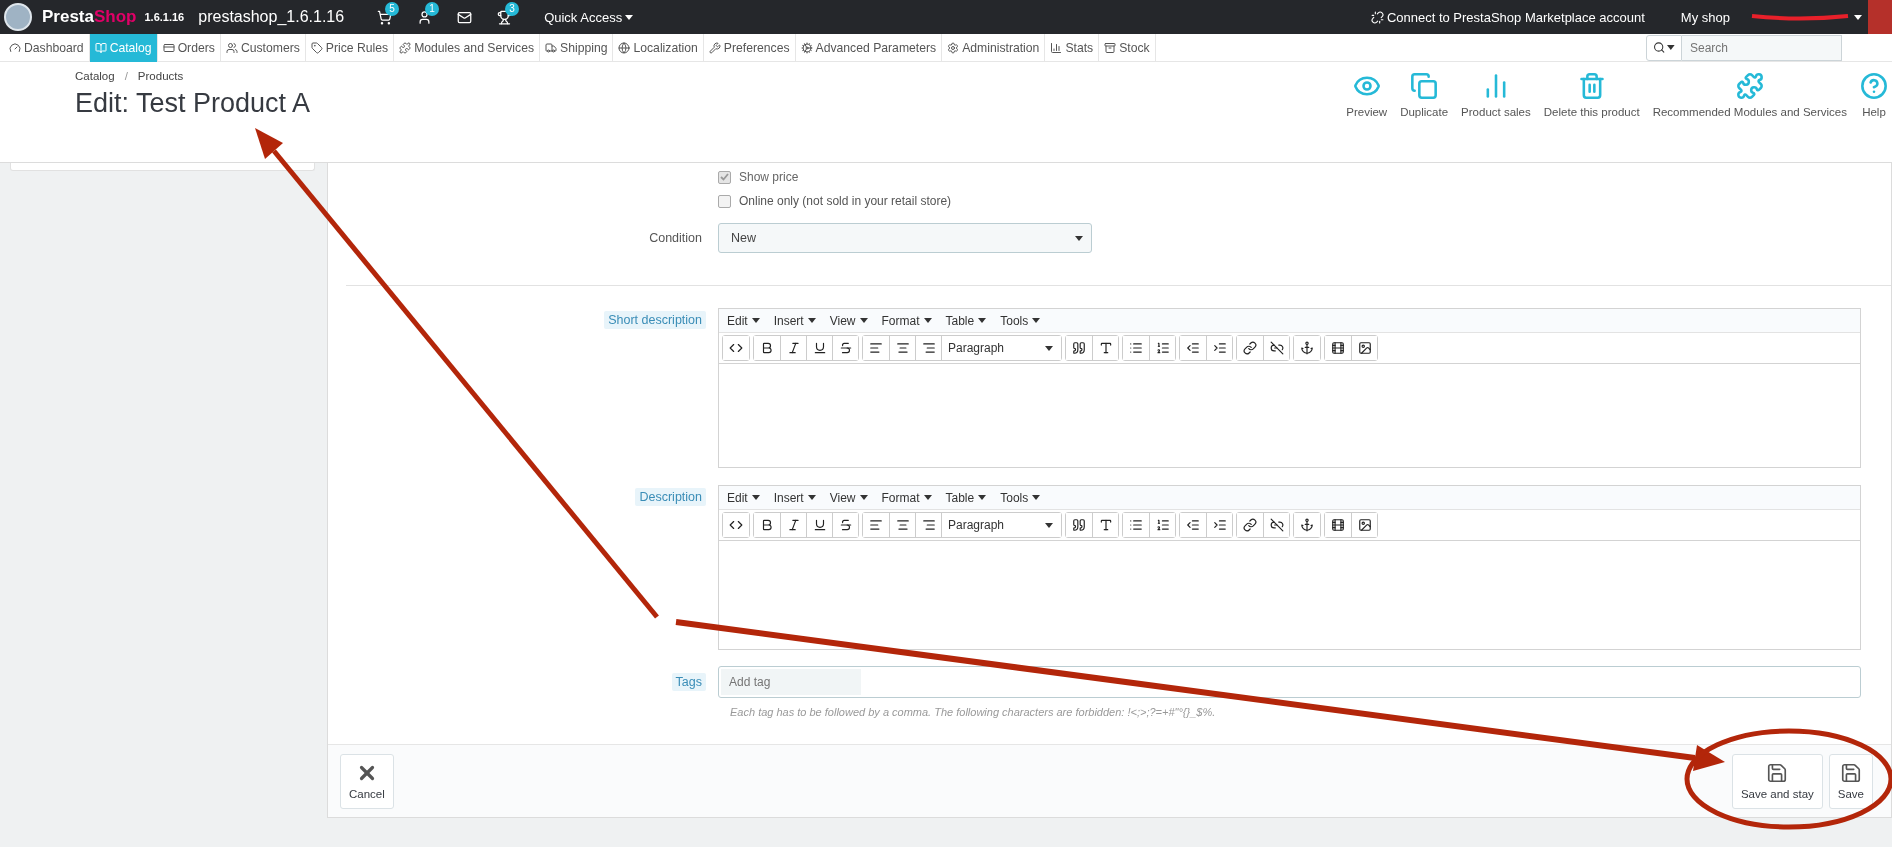 The image size is (1892, 847). What do you see at coordinates (806, 47) in the screenshot?
I see `gears-icon` at bounding box center [806, 47].